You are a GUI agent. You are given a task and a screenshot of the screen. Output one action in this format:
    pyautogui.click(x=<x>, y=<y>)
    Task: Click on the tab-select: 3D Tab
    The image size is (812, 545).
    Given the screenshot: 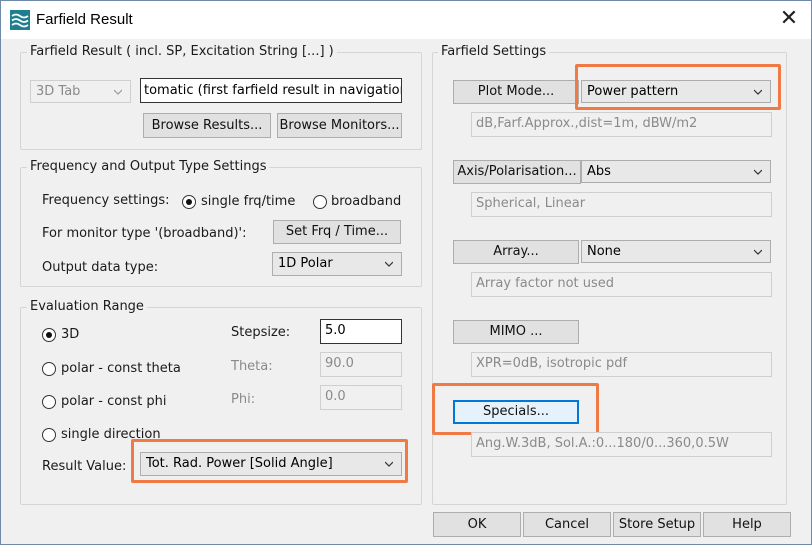 What is the action you would take?
    pyautogui.click(x=80, y=91)
    